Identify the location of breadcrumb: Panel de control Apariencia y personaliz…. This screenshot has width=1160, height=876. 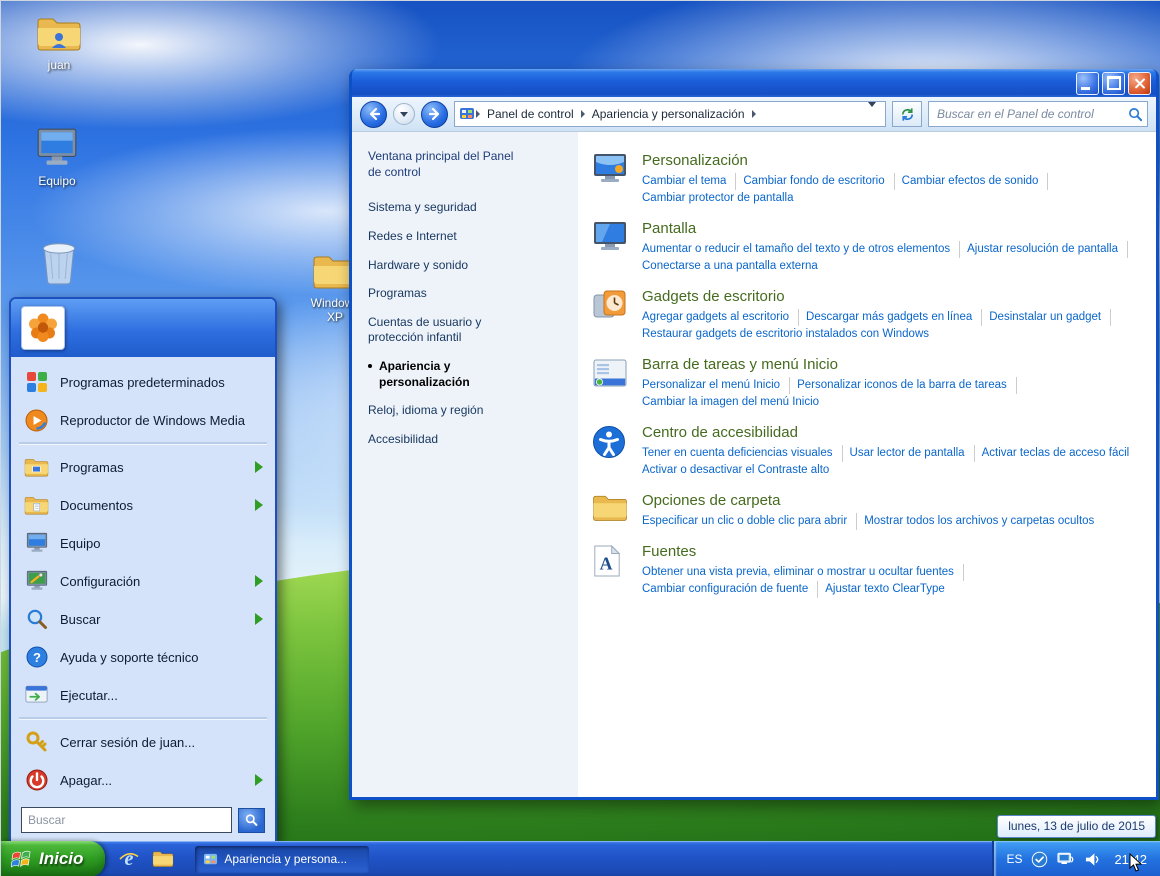
(670, 114).